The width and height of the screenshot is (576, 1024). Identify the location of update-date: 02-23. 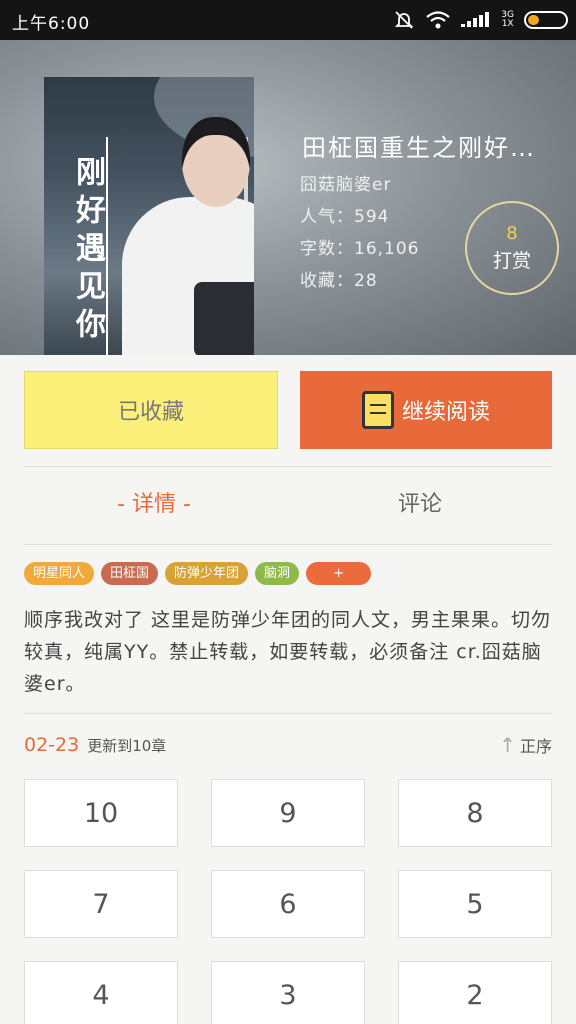
(52, 745).